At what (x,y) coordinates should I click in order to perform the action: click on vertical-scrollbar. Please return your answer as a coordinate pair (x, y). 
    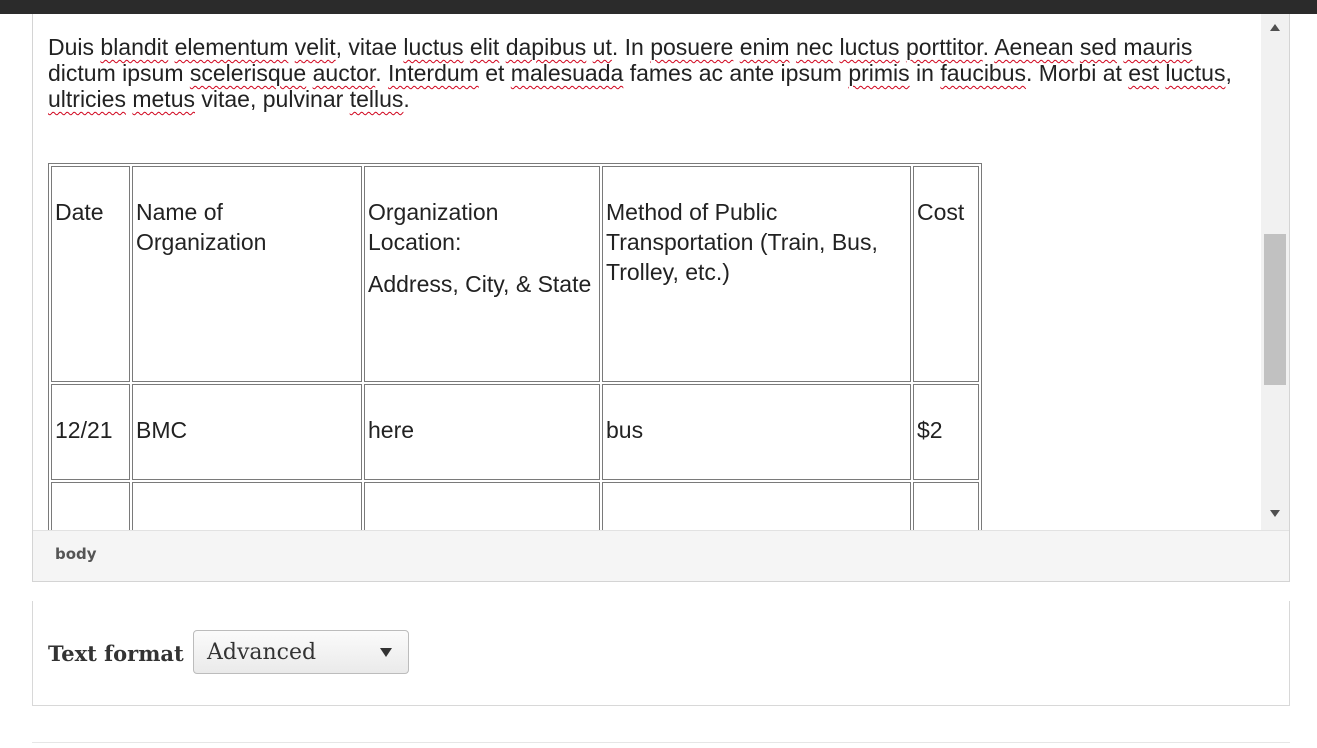
    Looking at the image, I should click on (1275, 272).